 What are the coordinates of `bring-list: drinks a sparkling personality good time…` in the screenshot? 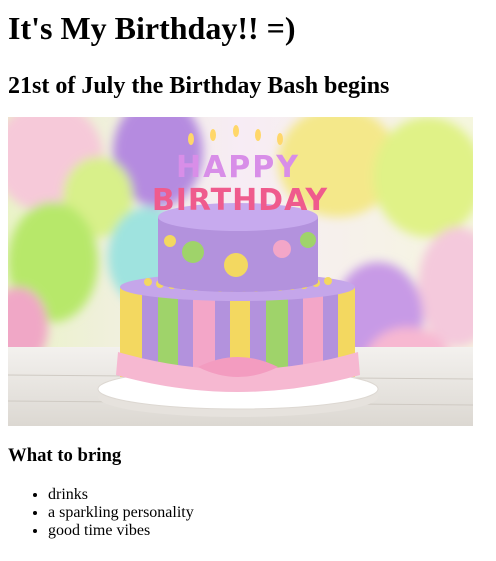 It's located at (248, 513).